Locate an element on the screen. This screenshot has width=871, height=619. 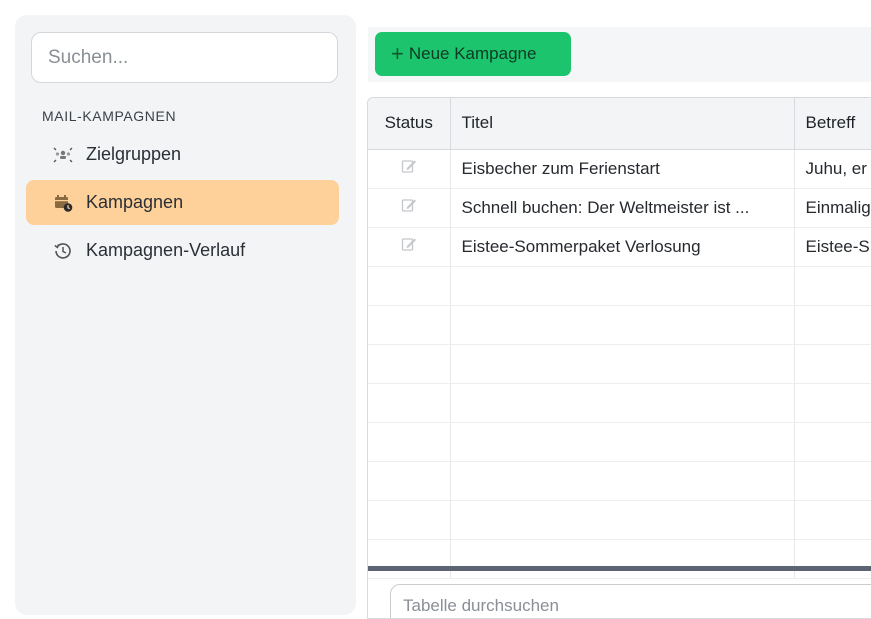
sidebar-item-kampagnen-verlauf: Kampagnen-Verlauf is located at coordinates (182, 250).